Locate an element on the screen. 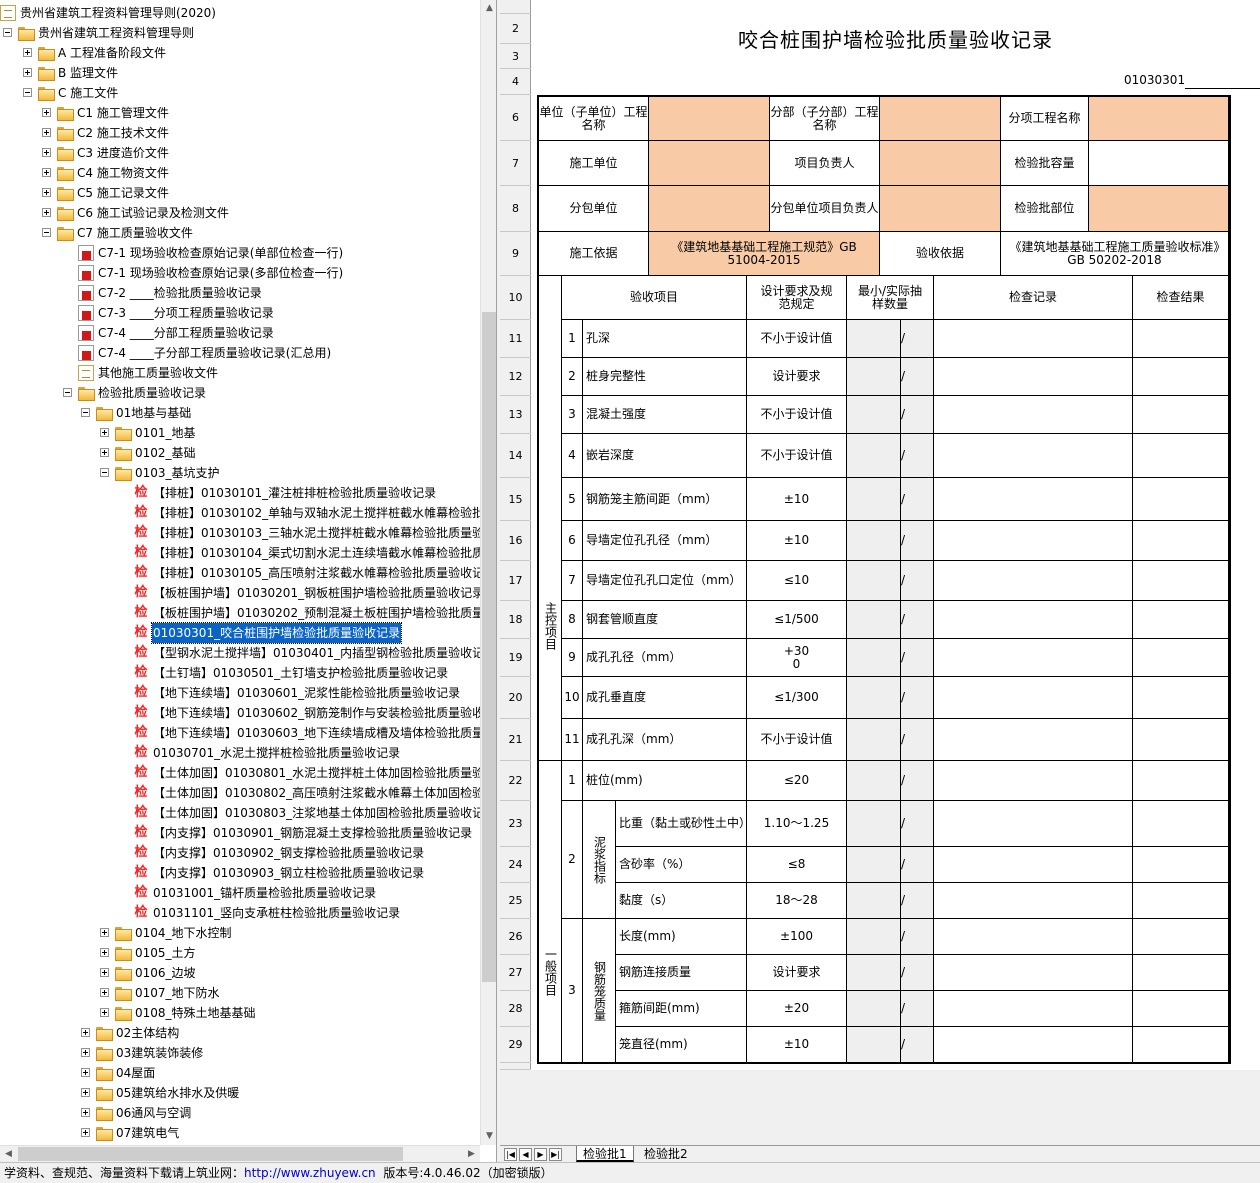 Image resolution: width=1260 pixels, height=1183 pixels. tree-node-label: C5 施工记录文件 is located at coordinates (123, 193).